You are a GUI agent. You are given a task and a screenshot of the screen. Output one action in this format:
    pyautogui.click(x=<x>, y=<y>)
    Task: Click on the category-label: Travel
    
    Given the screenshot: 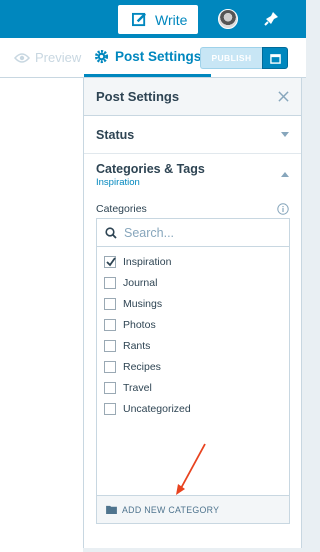 What is the action you would take?
    pyautogui.click(x=137, y=387)
    